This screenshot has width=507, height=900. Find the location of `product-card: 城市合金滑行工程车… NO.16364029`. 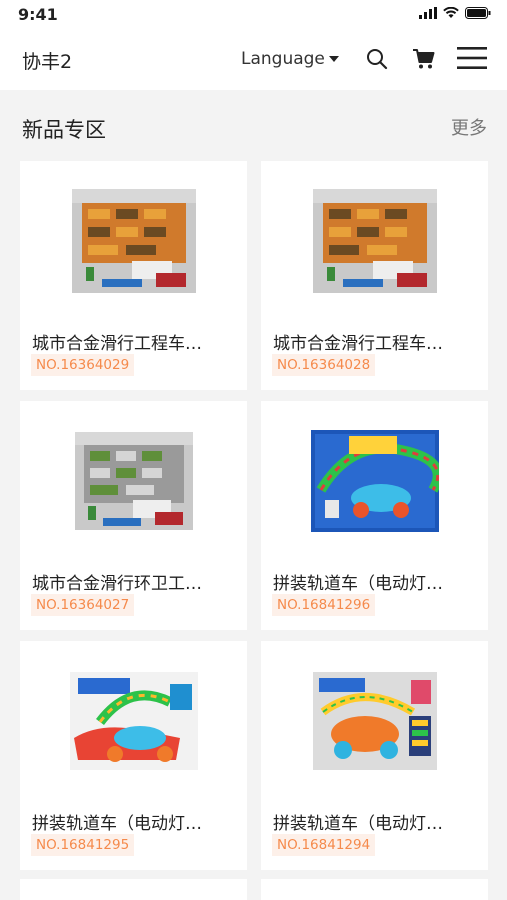

product-card: 城市合金滑行工程车… NO.16364029 is located at coordinates (133, 275).